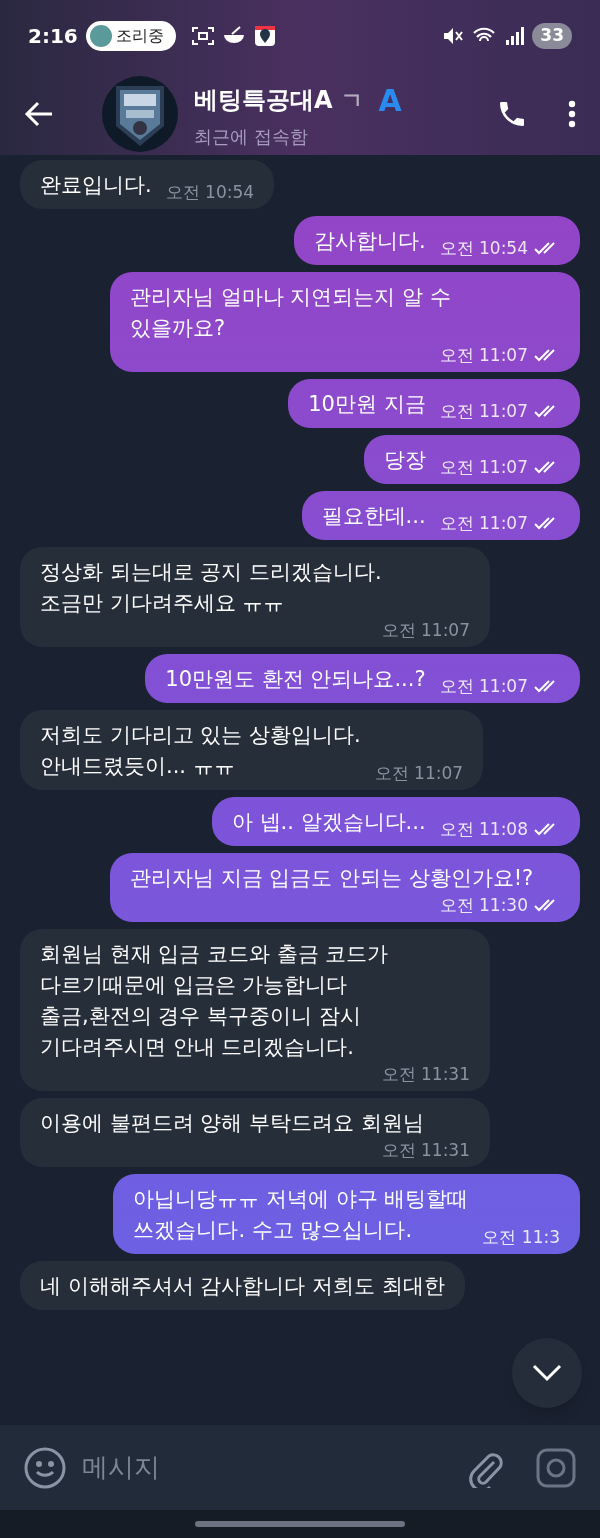 The height and width of the screenshot is (1538, 600). I want to click on emoji-icon, so click(45, 1467).